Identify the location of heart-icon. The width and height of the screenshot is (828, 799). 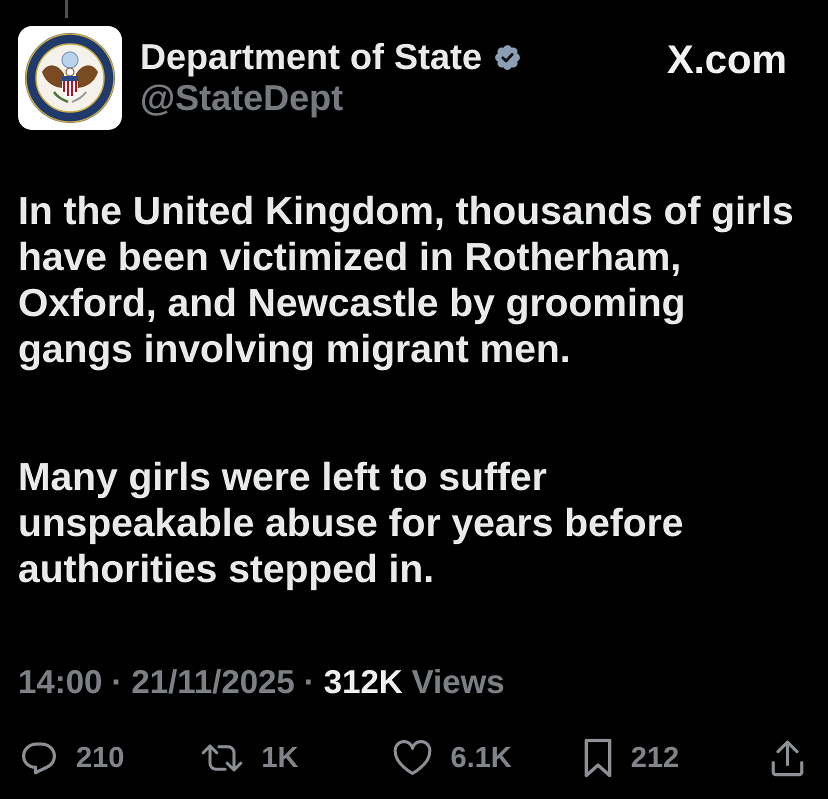
(412, 758).